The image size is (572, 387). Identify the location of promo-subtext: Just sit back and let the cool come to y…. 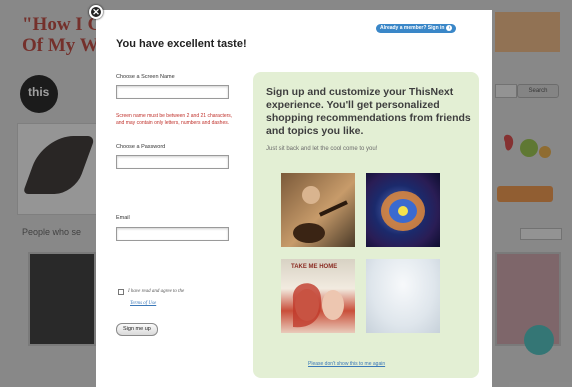
(322, 149).